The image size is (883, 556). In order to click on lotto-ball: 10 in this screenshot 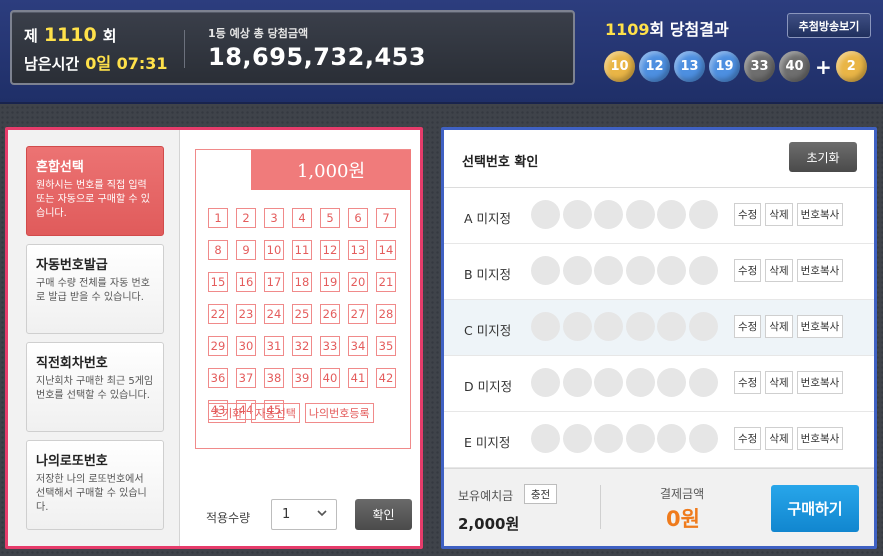, I will do `click(619, 66)`.